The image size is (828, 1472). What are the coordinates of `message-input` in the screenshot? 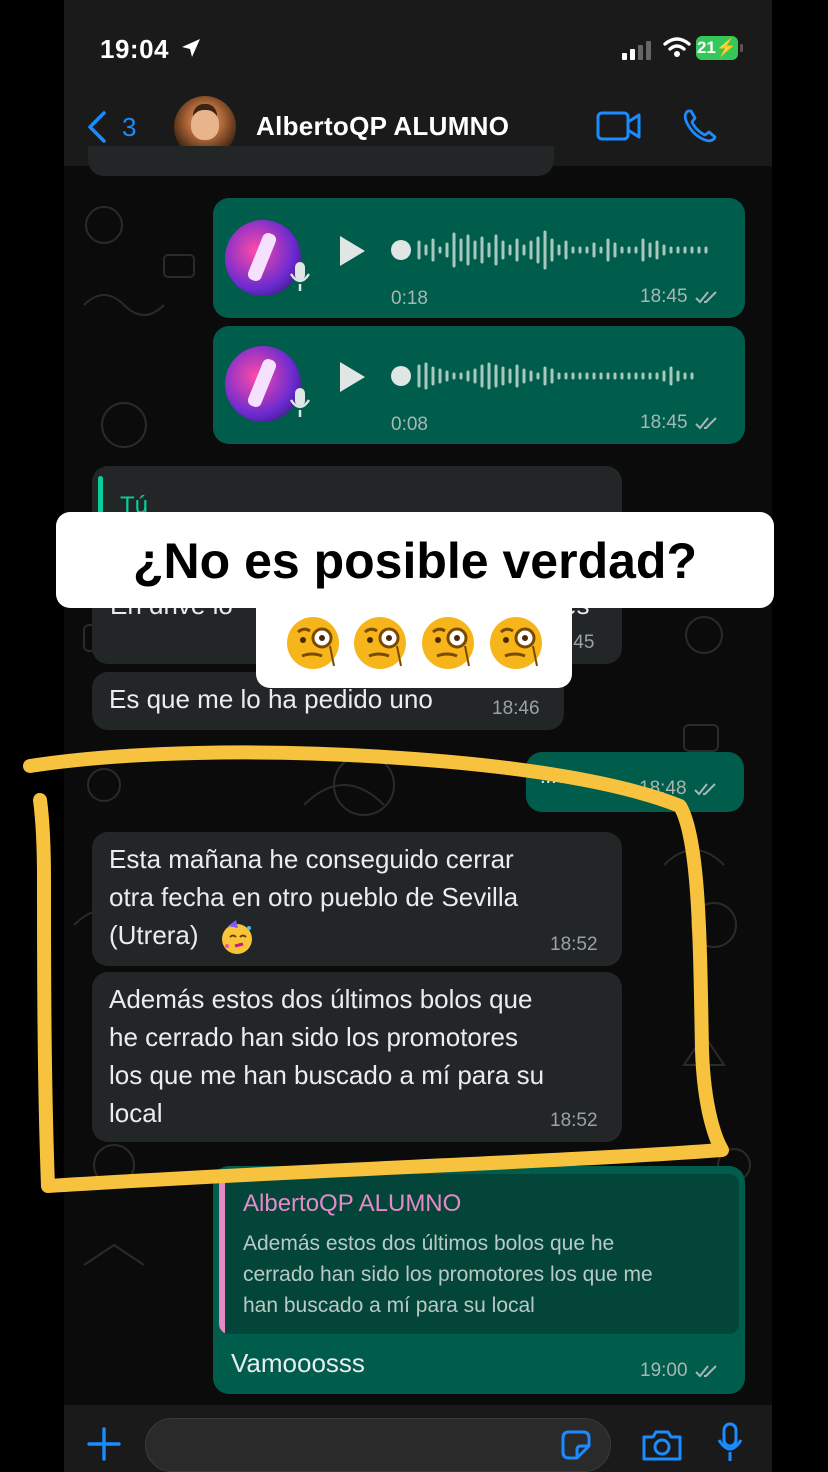 It's located at (378, 1445).